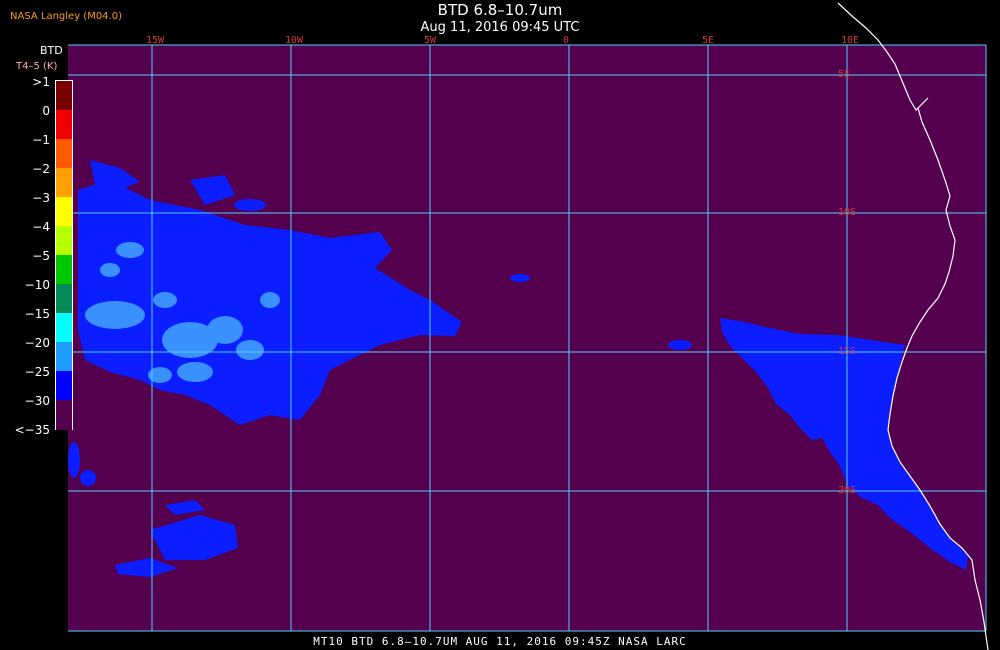 This screenshot has width=1000, height=650. I want to click on legend-label: −5, so click(41, 256).